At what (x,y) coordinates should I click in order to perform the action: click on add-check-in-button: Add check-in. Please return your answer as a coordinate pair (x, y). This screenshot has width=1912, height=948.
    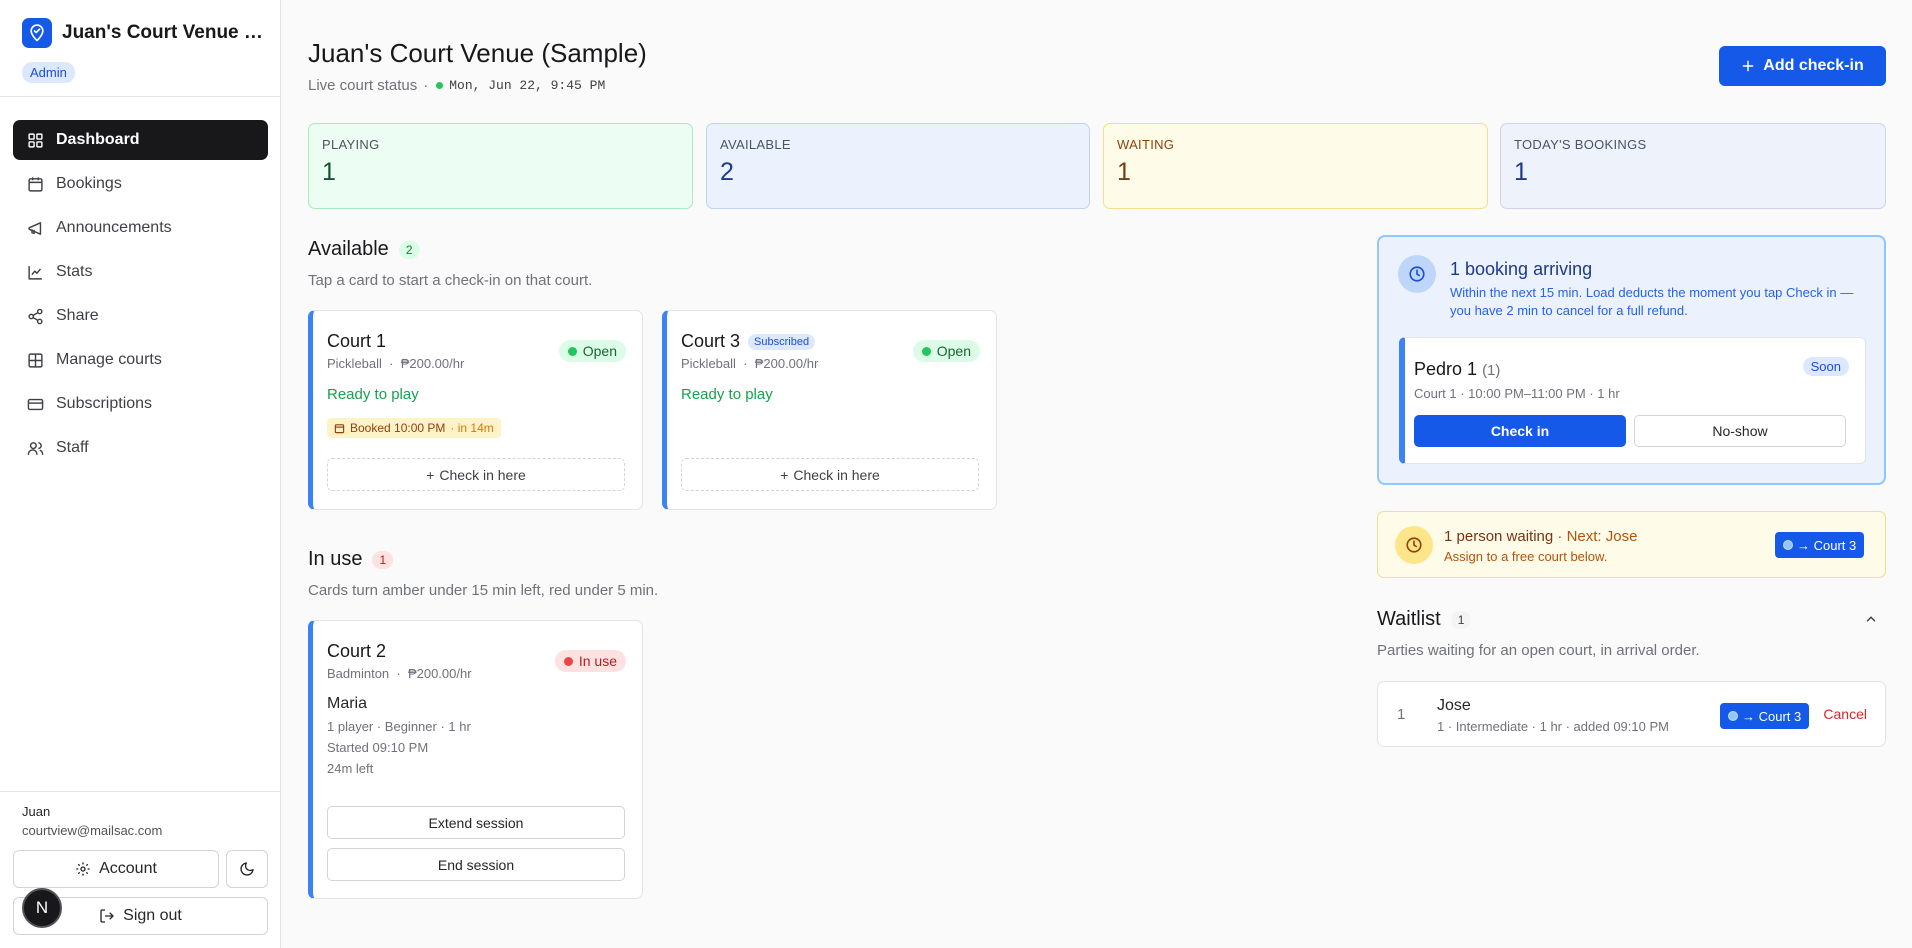
    Looking at the image, I should click on (1802, 66).